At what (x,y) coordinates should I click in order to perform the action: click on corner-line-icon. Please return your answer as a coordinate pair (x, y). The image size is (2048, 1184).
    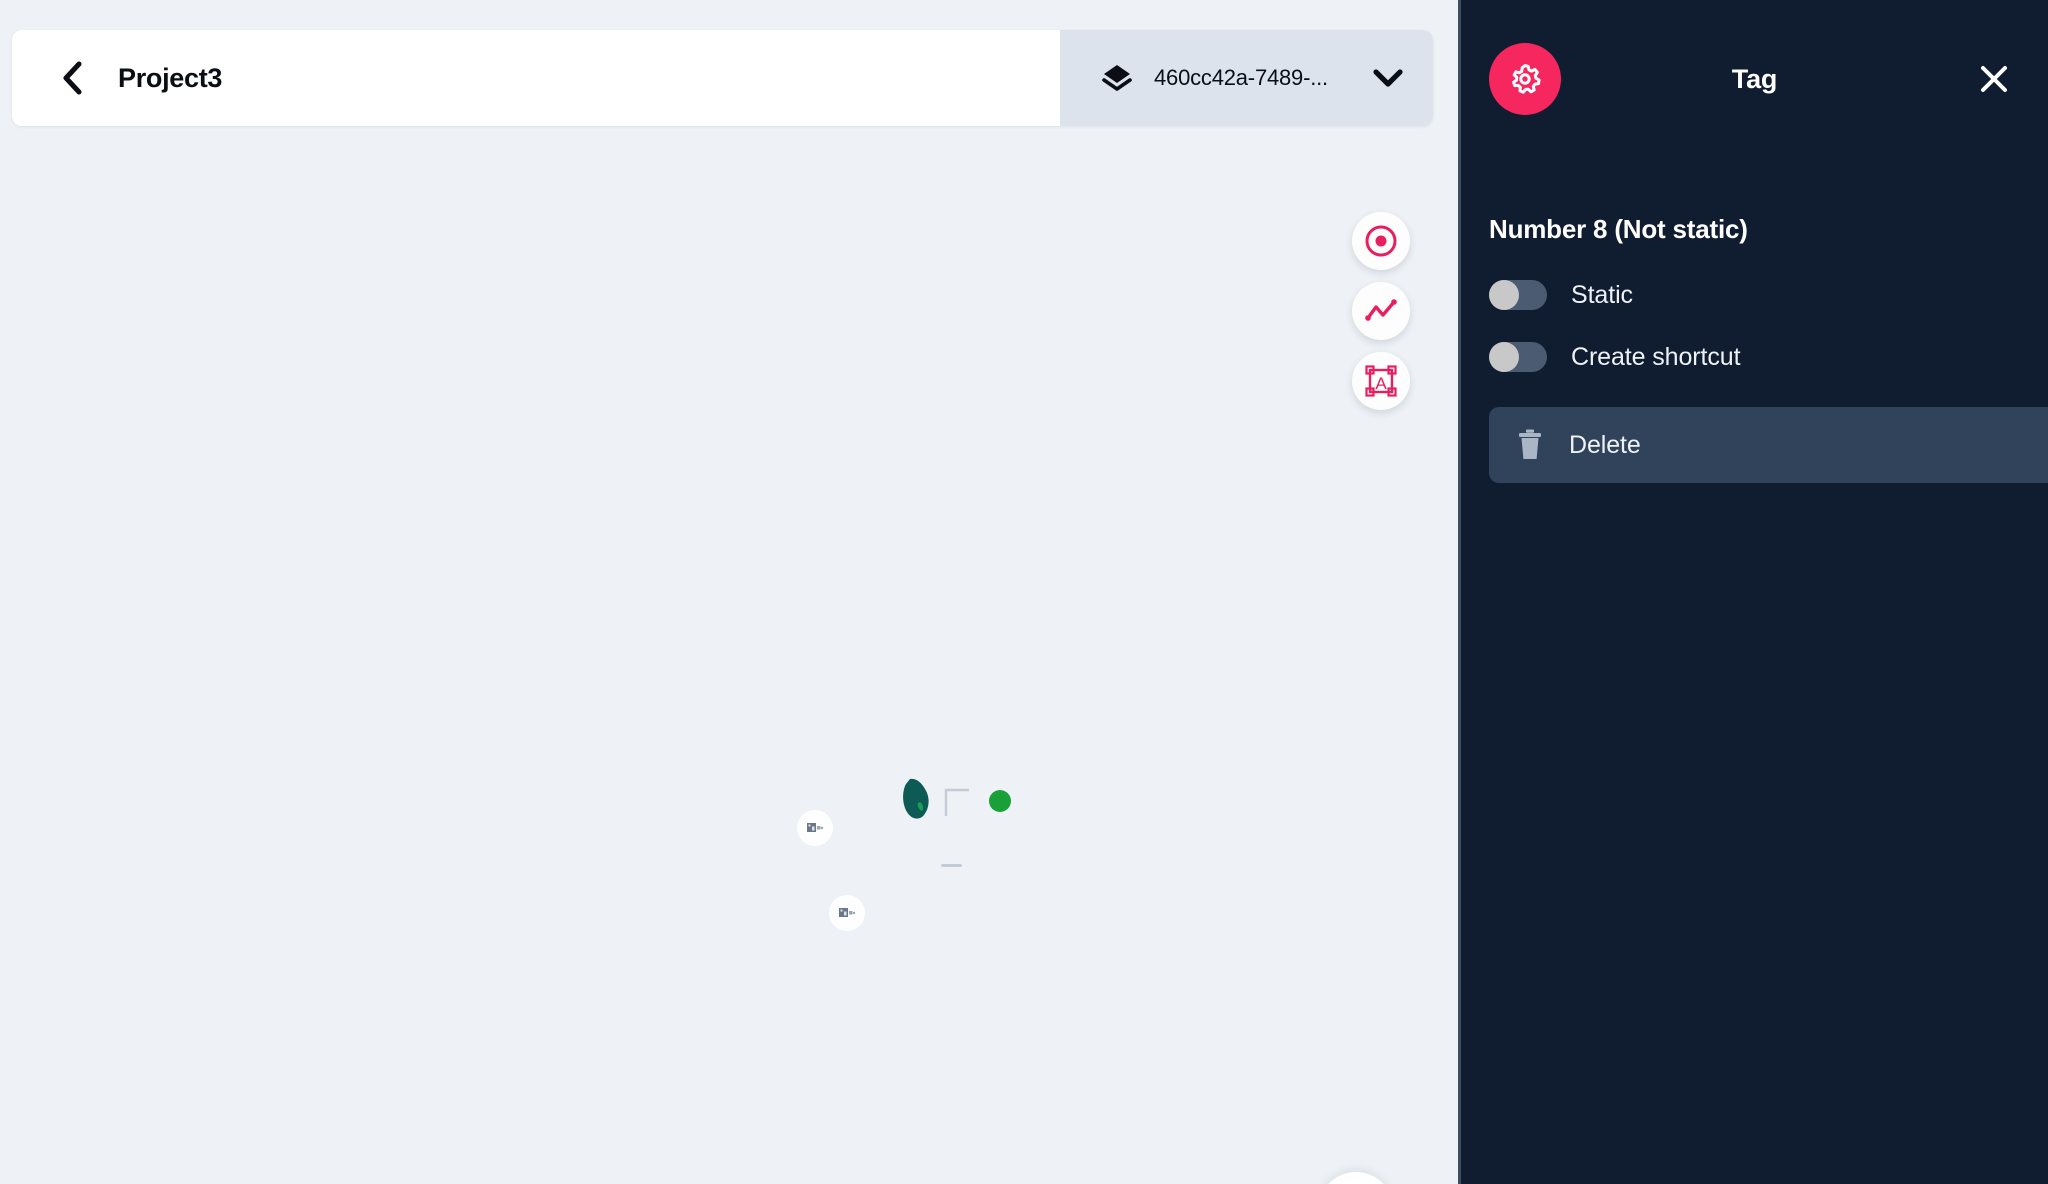
    Looking at the image, I should click on (956, 802).